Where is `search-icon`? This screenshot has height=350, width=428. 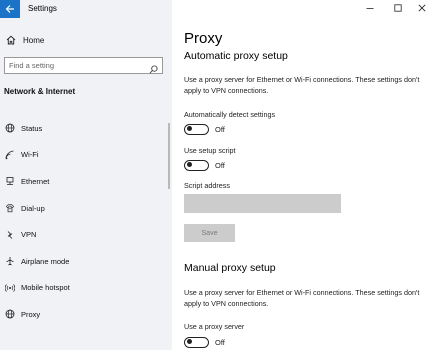 search-icon is located at coordinates (153, 67).